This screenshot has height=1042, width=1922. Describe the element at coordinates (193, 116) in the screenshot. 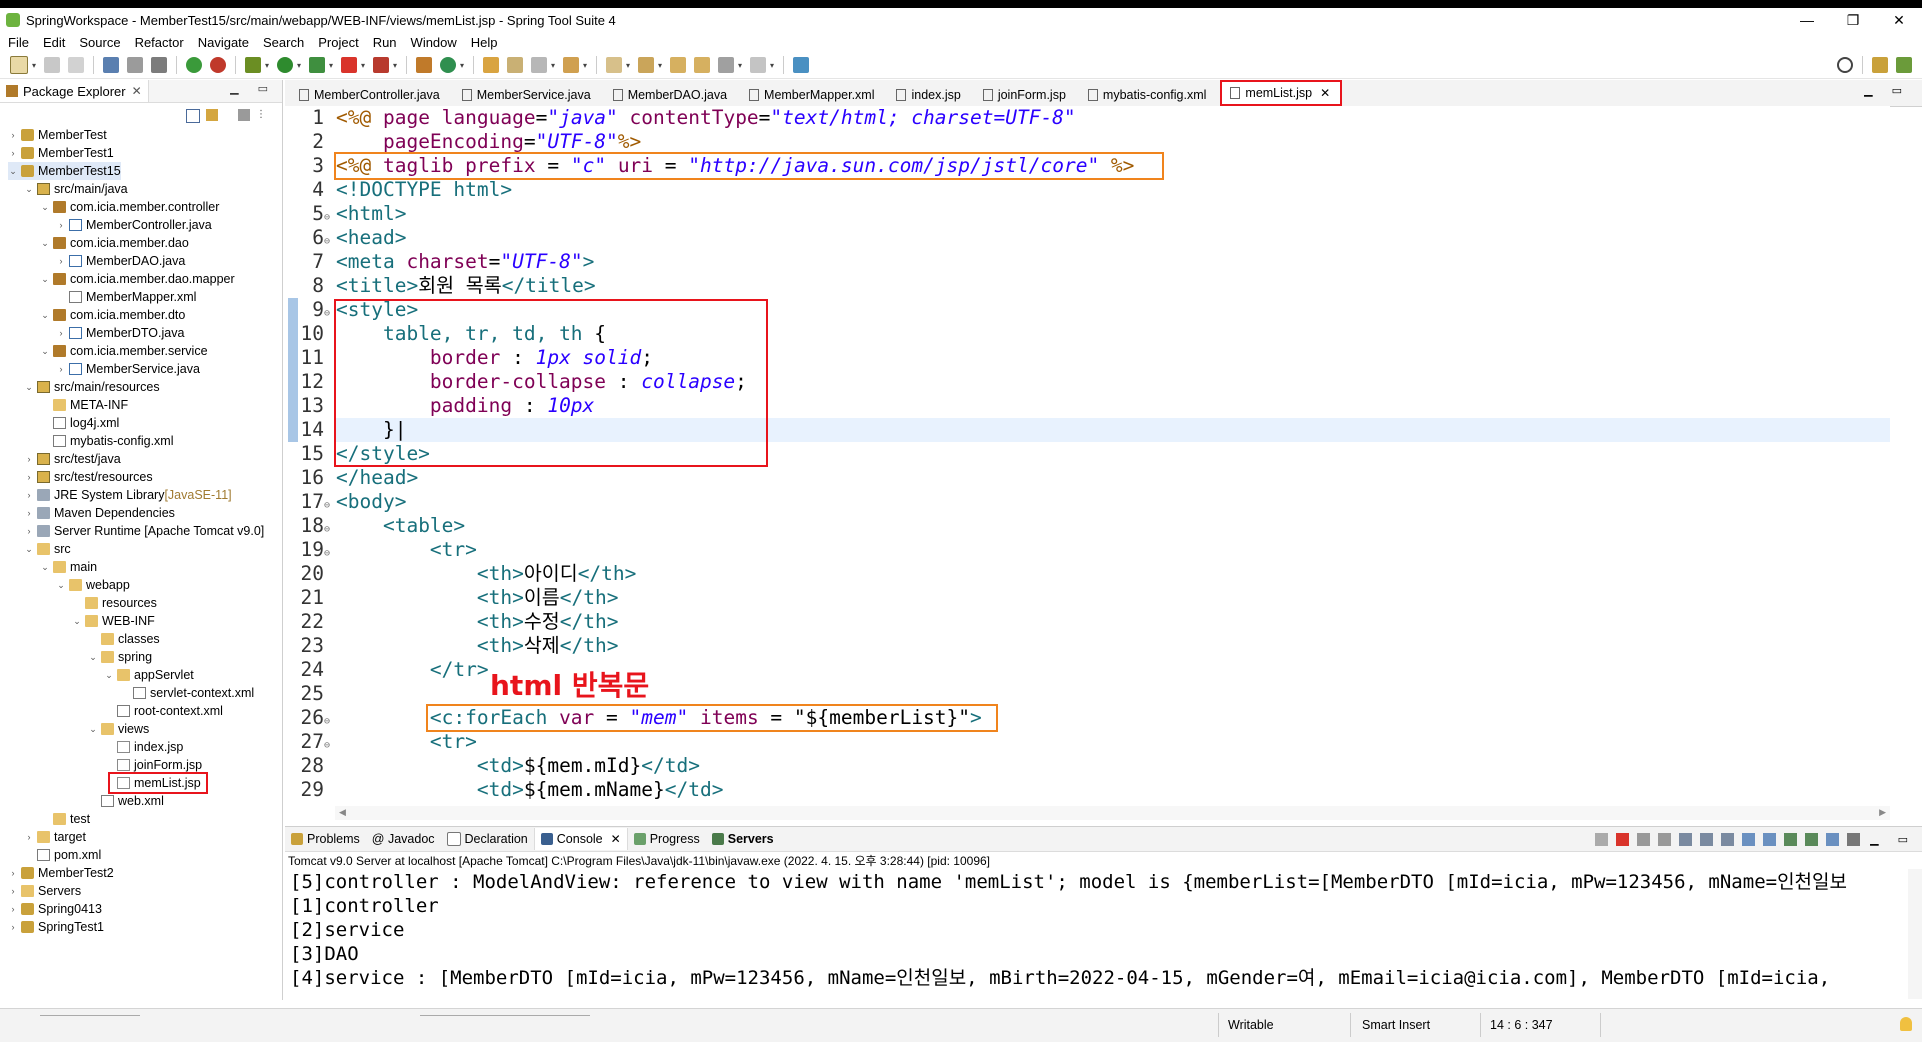

I see `collapse-all-icon` at that location.